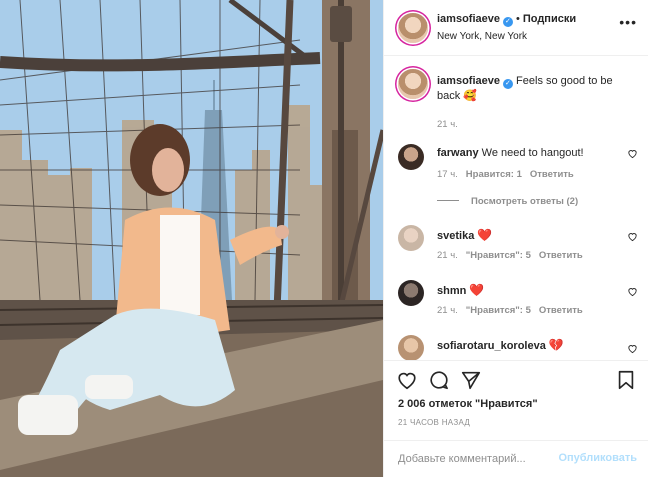 This screenshot has width=648, height=477. What do you see at coordinates (532, 89) in the screenshot?
I see `caption-text-line: iamsofiaeve ✓ Feels so good to be back 🥰` at bounding box center [532, 89].